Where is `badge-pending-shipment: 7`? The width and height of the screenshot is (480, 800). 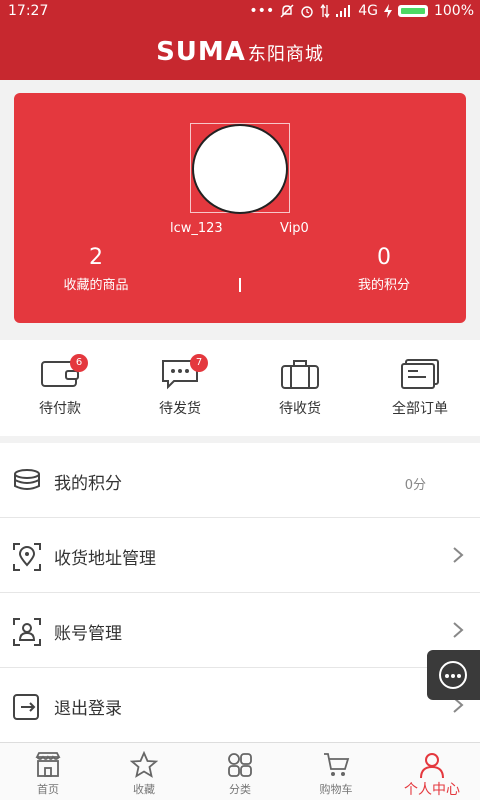
badge-pending-shipment: 7 is located at coordinates (199, 363).